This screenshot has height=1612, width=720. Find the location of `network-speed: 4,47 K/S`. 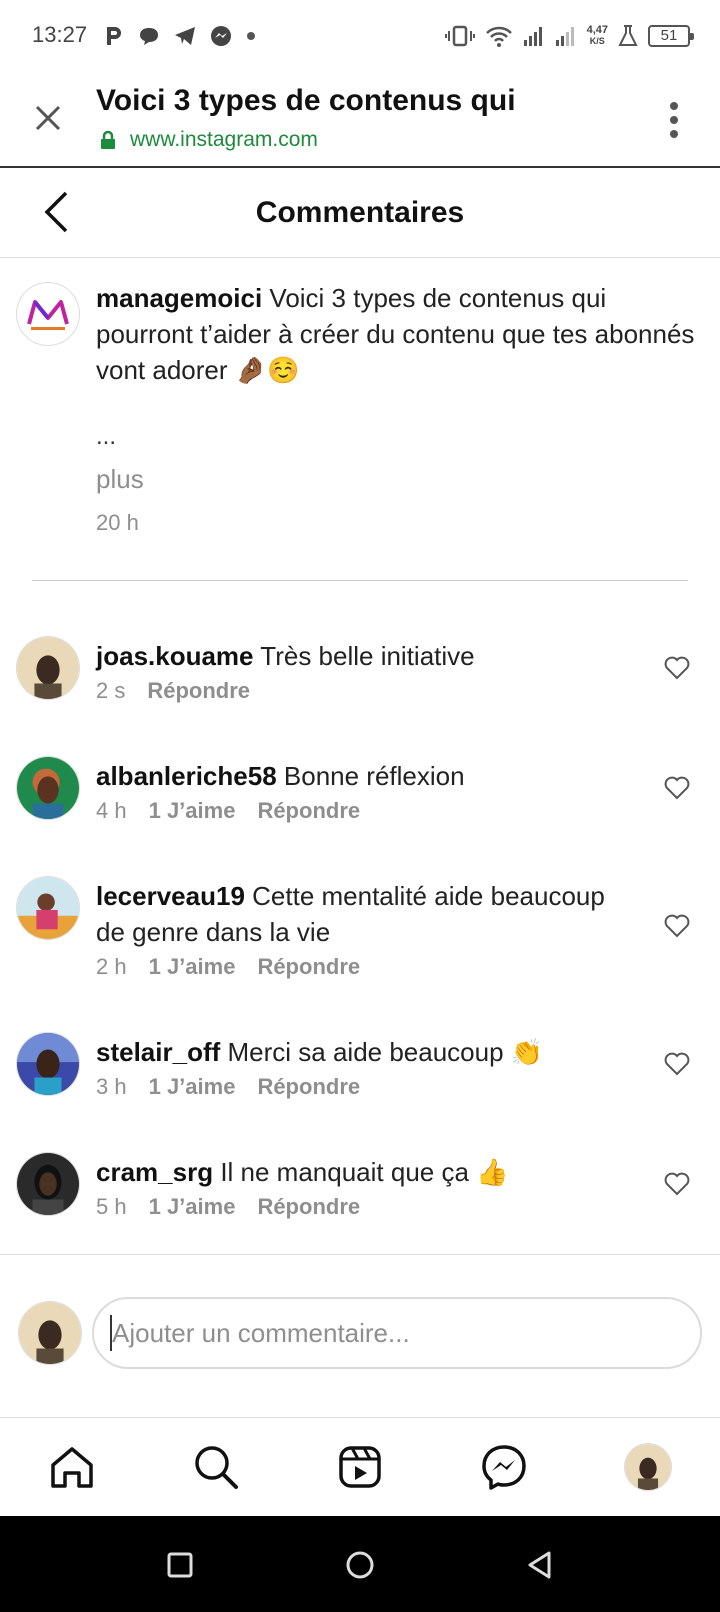

network-speed: 4,47 K/S is located at coordinates (597, 36).